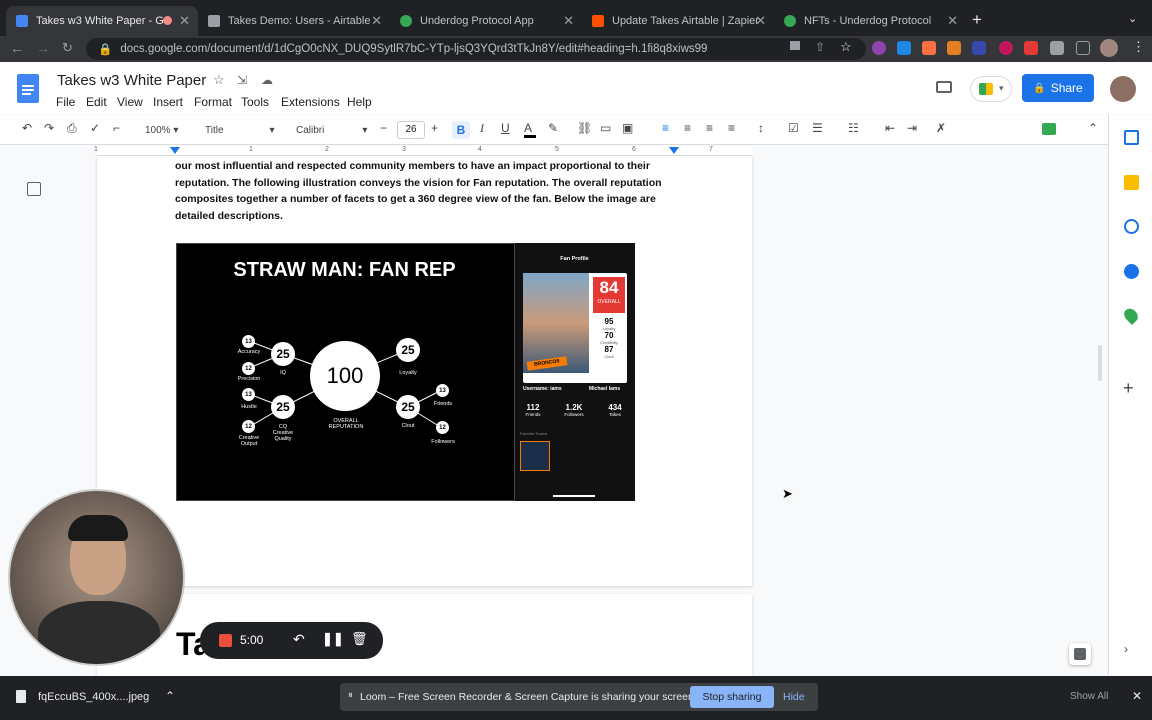 This screenshot has width=1152, height=720. Describe the element at coordinates (1093, 128) in the screenshot. I see `collapse-toolbar-icon: ⌃` at that location.